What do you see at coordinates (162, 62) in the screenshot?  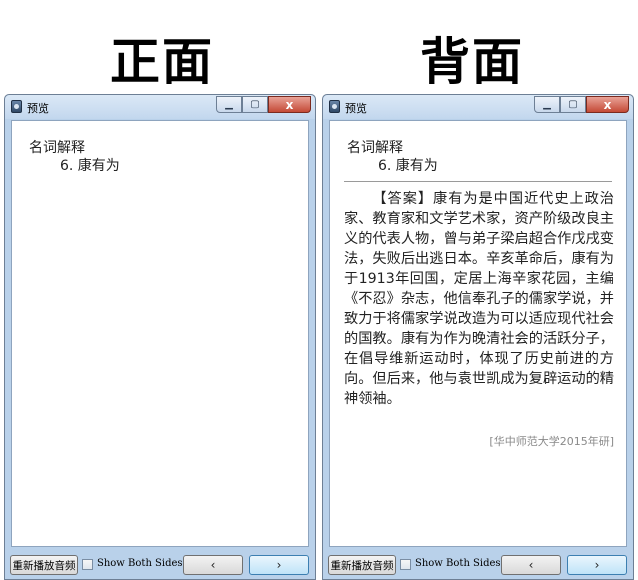 I see `front-heading: 正面` at bounding box center [162, 62].